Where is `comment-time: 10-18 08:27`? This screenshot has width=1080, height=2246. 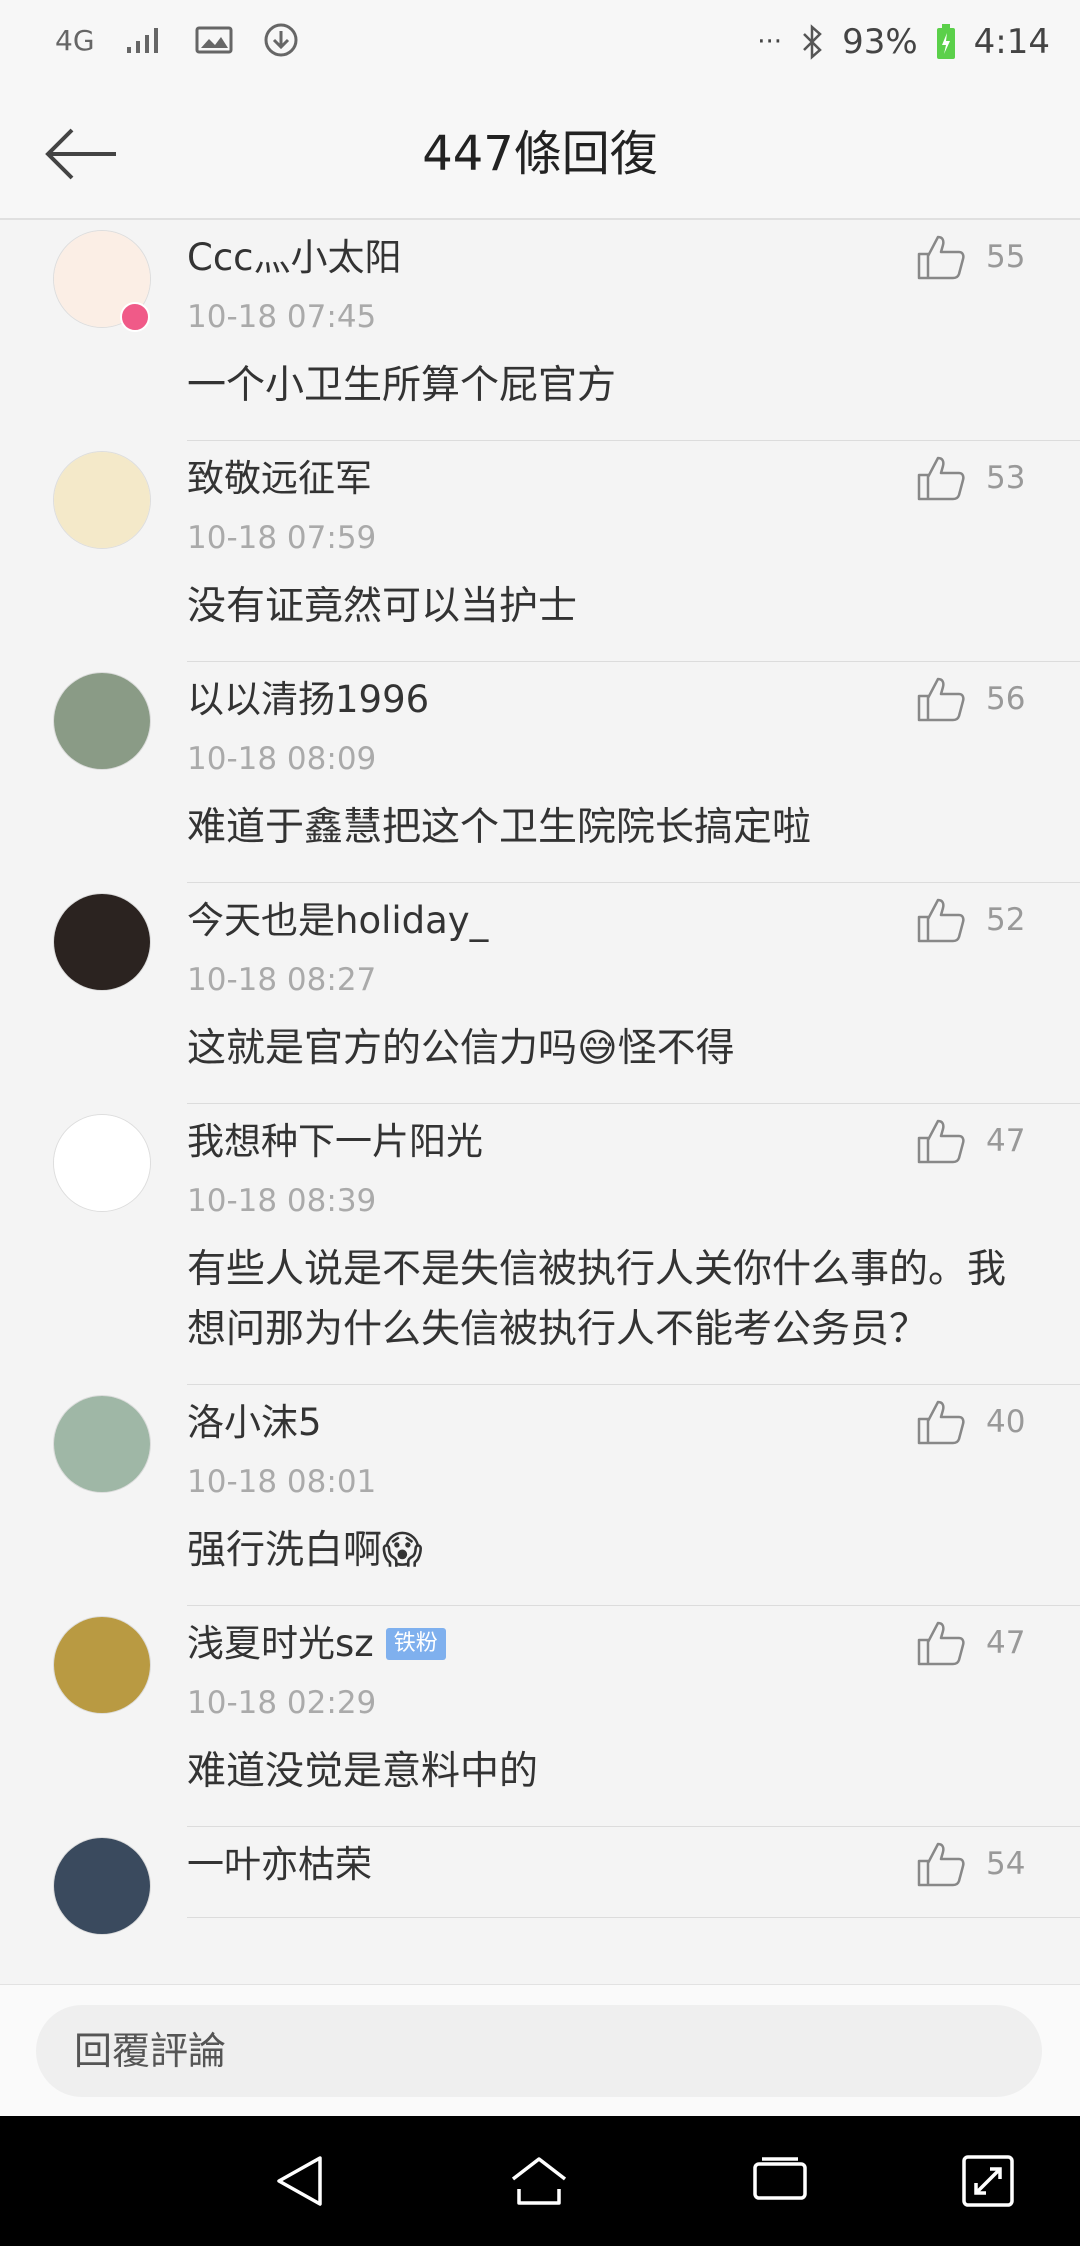 comment-time: 10-18 08:27 is located at coordinates (282, 980).